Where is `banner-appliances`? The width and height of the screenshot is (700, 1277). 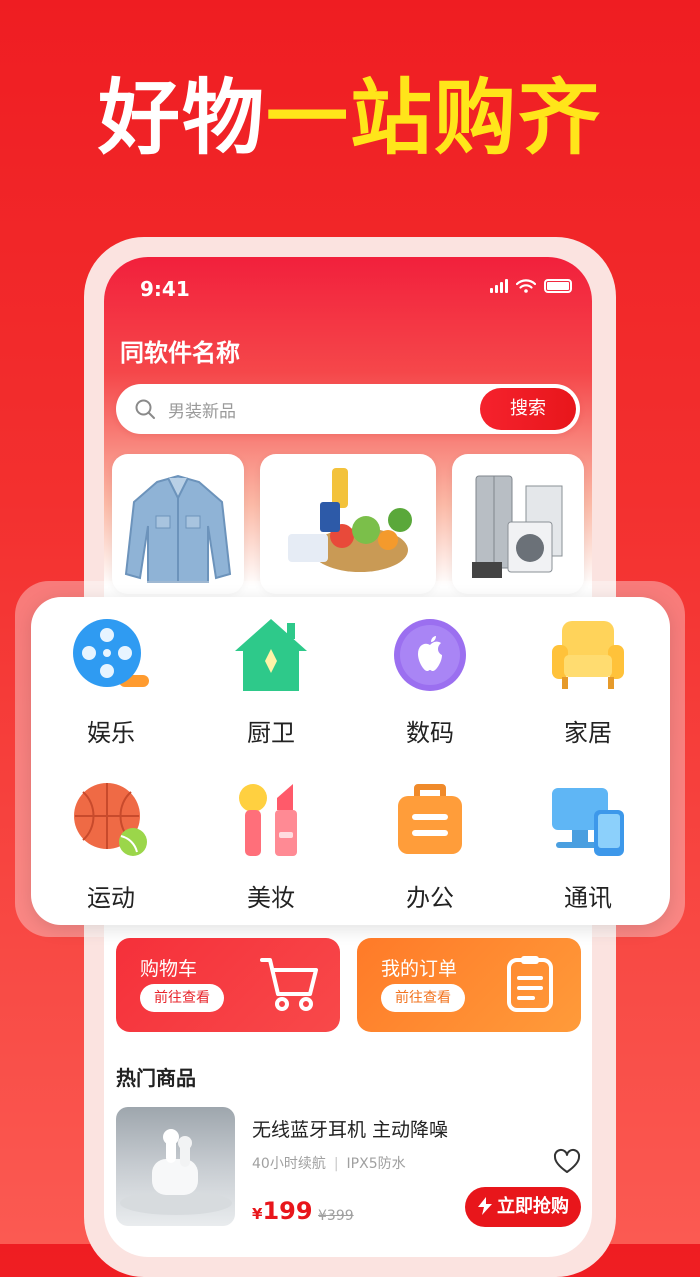 banner-appliances is located at coordinates (518, 524).